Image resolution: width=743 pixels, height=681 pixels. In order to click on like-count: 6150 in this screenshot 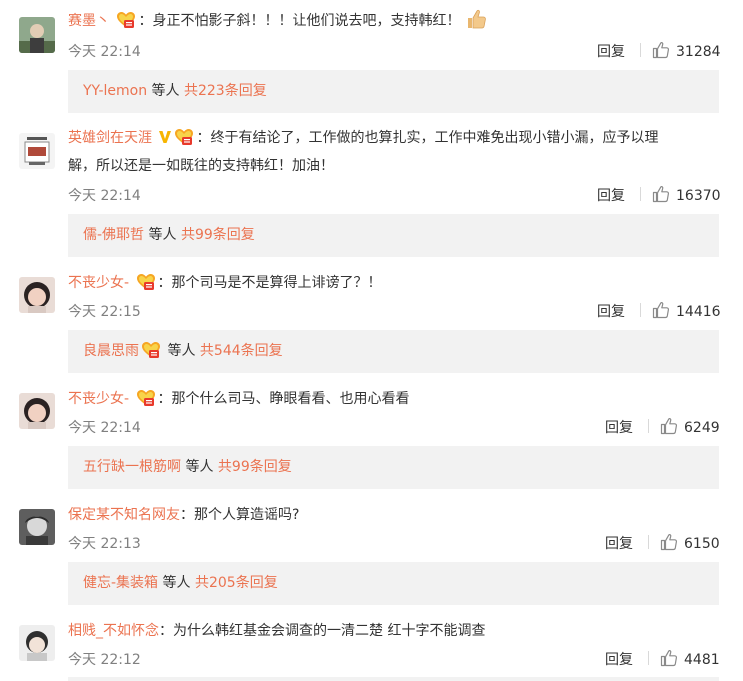, I will do `click(702, 544)`.